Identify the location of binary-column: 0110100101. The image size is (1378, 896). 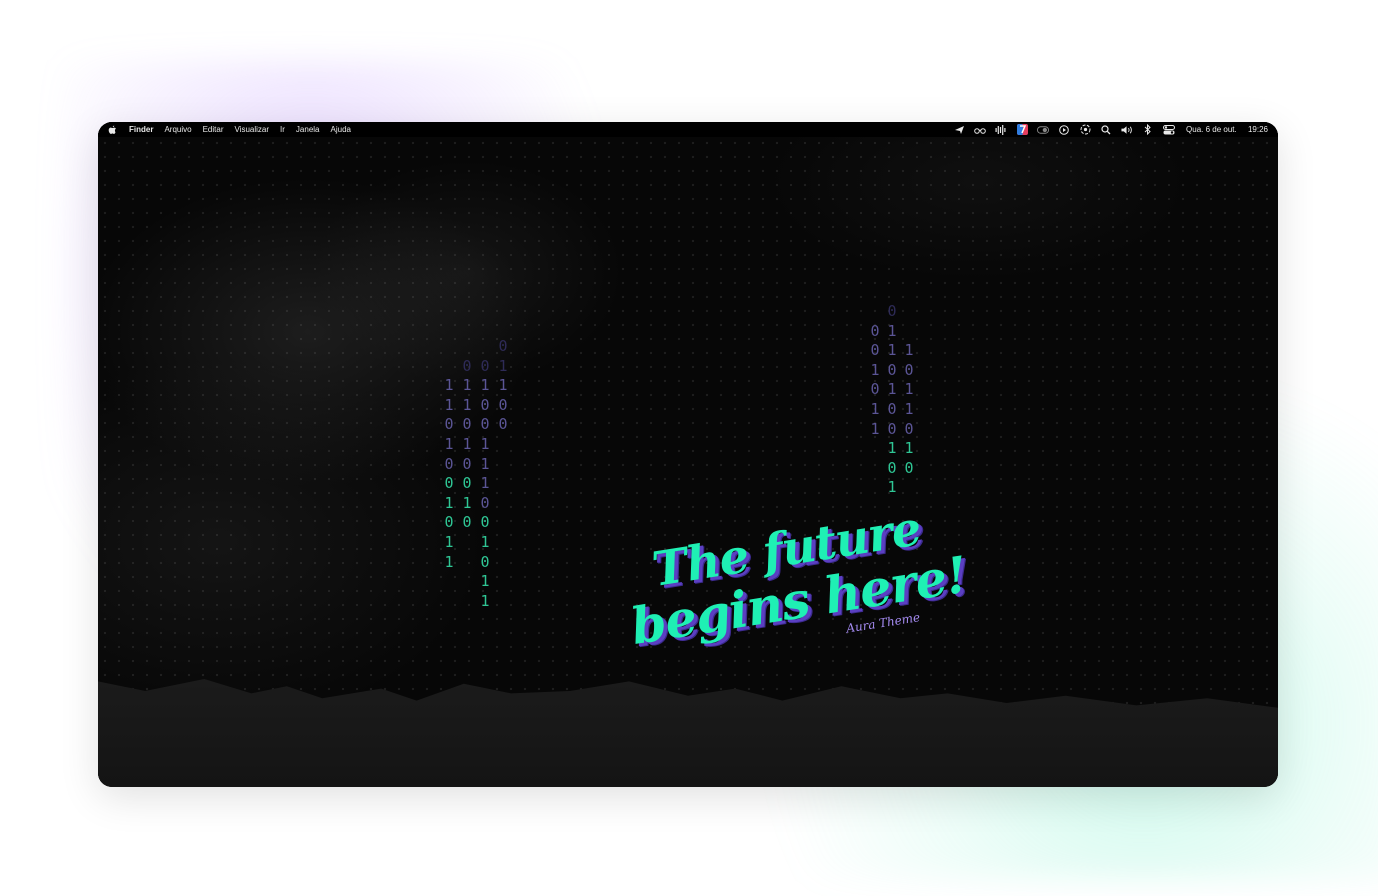
(892, 400).